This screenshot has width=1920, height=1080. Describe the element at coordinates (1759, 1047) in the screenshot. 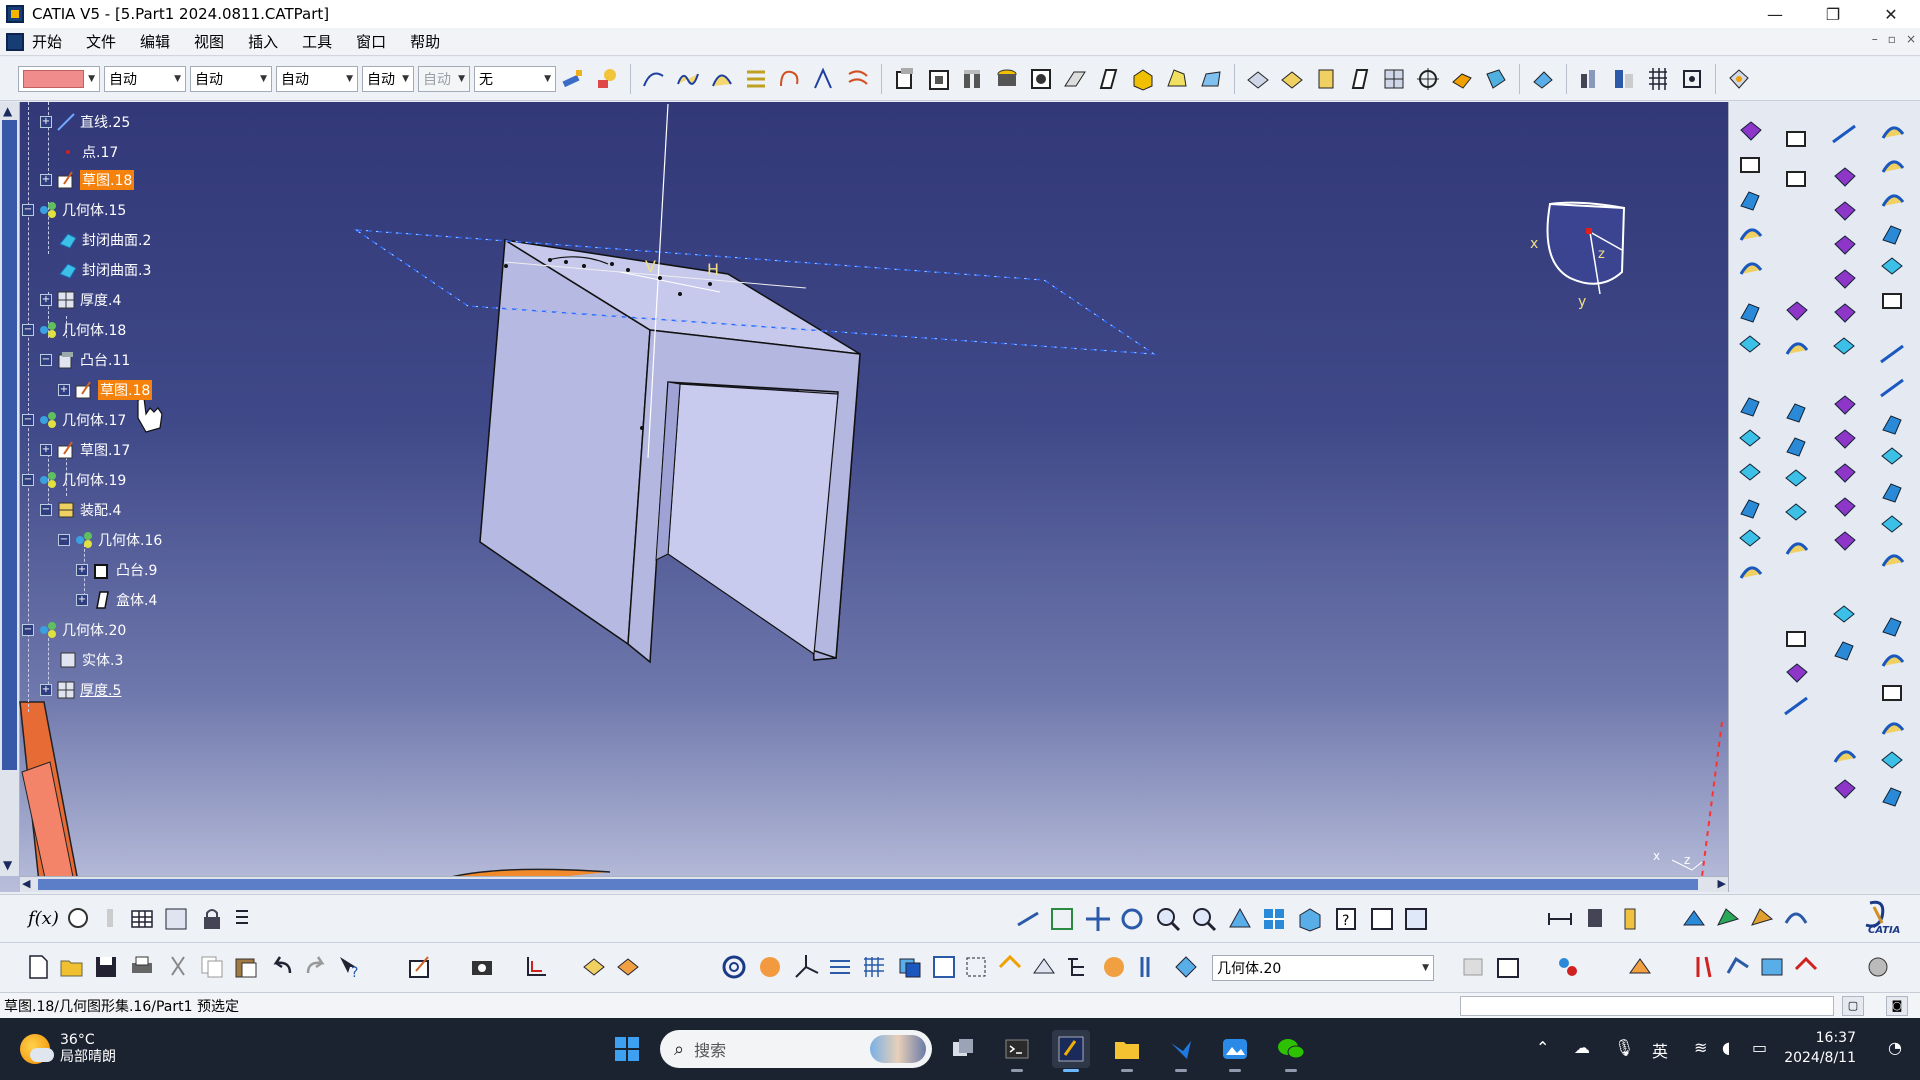

I see `battery-icon: ▭` at that location.